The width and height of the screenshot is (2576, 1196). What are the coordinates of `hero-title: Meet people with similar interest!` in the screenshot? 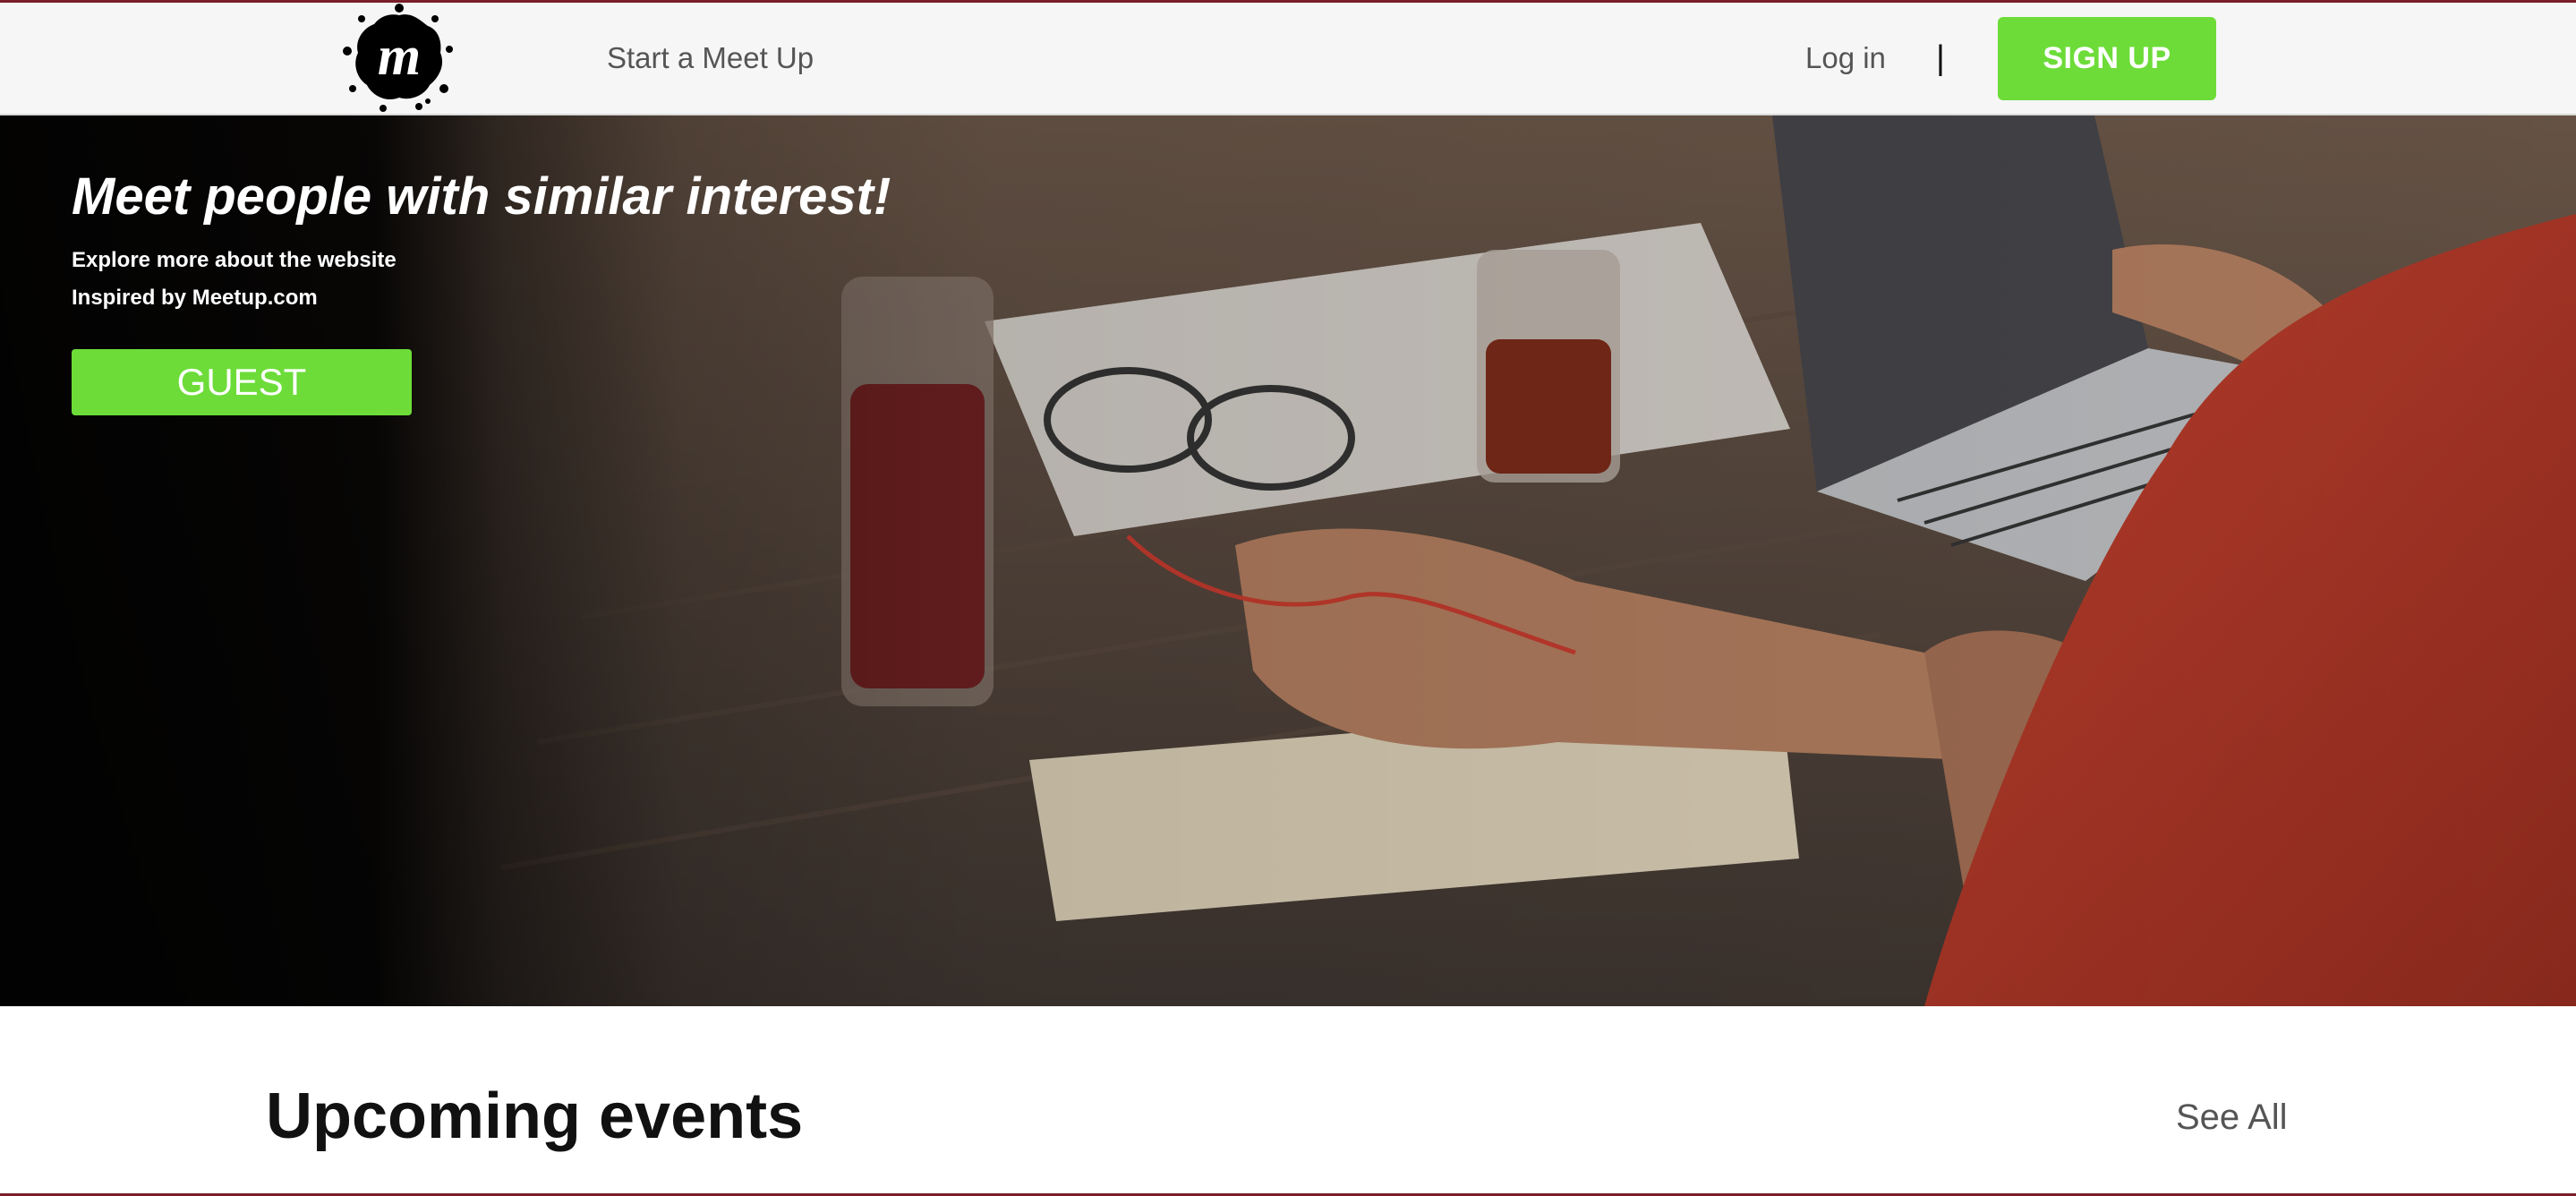 It's located at (481, 196).